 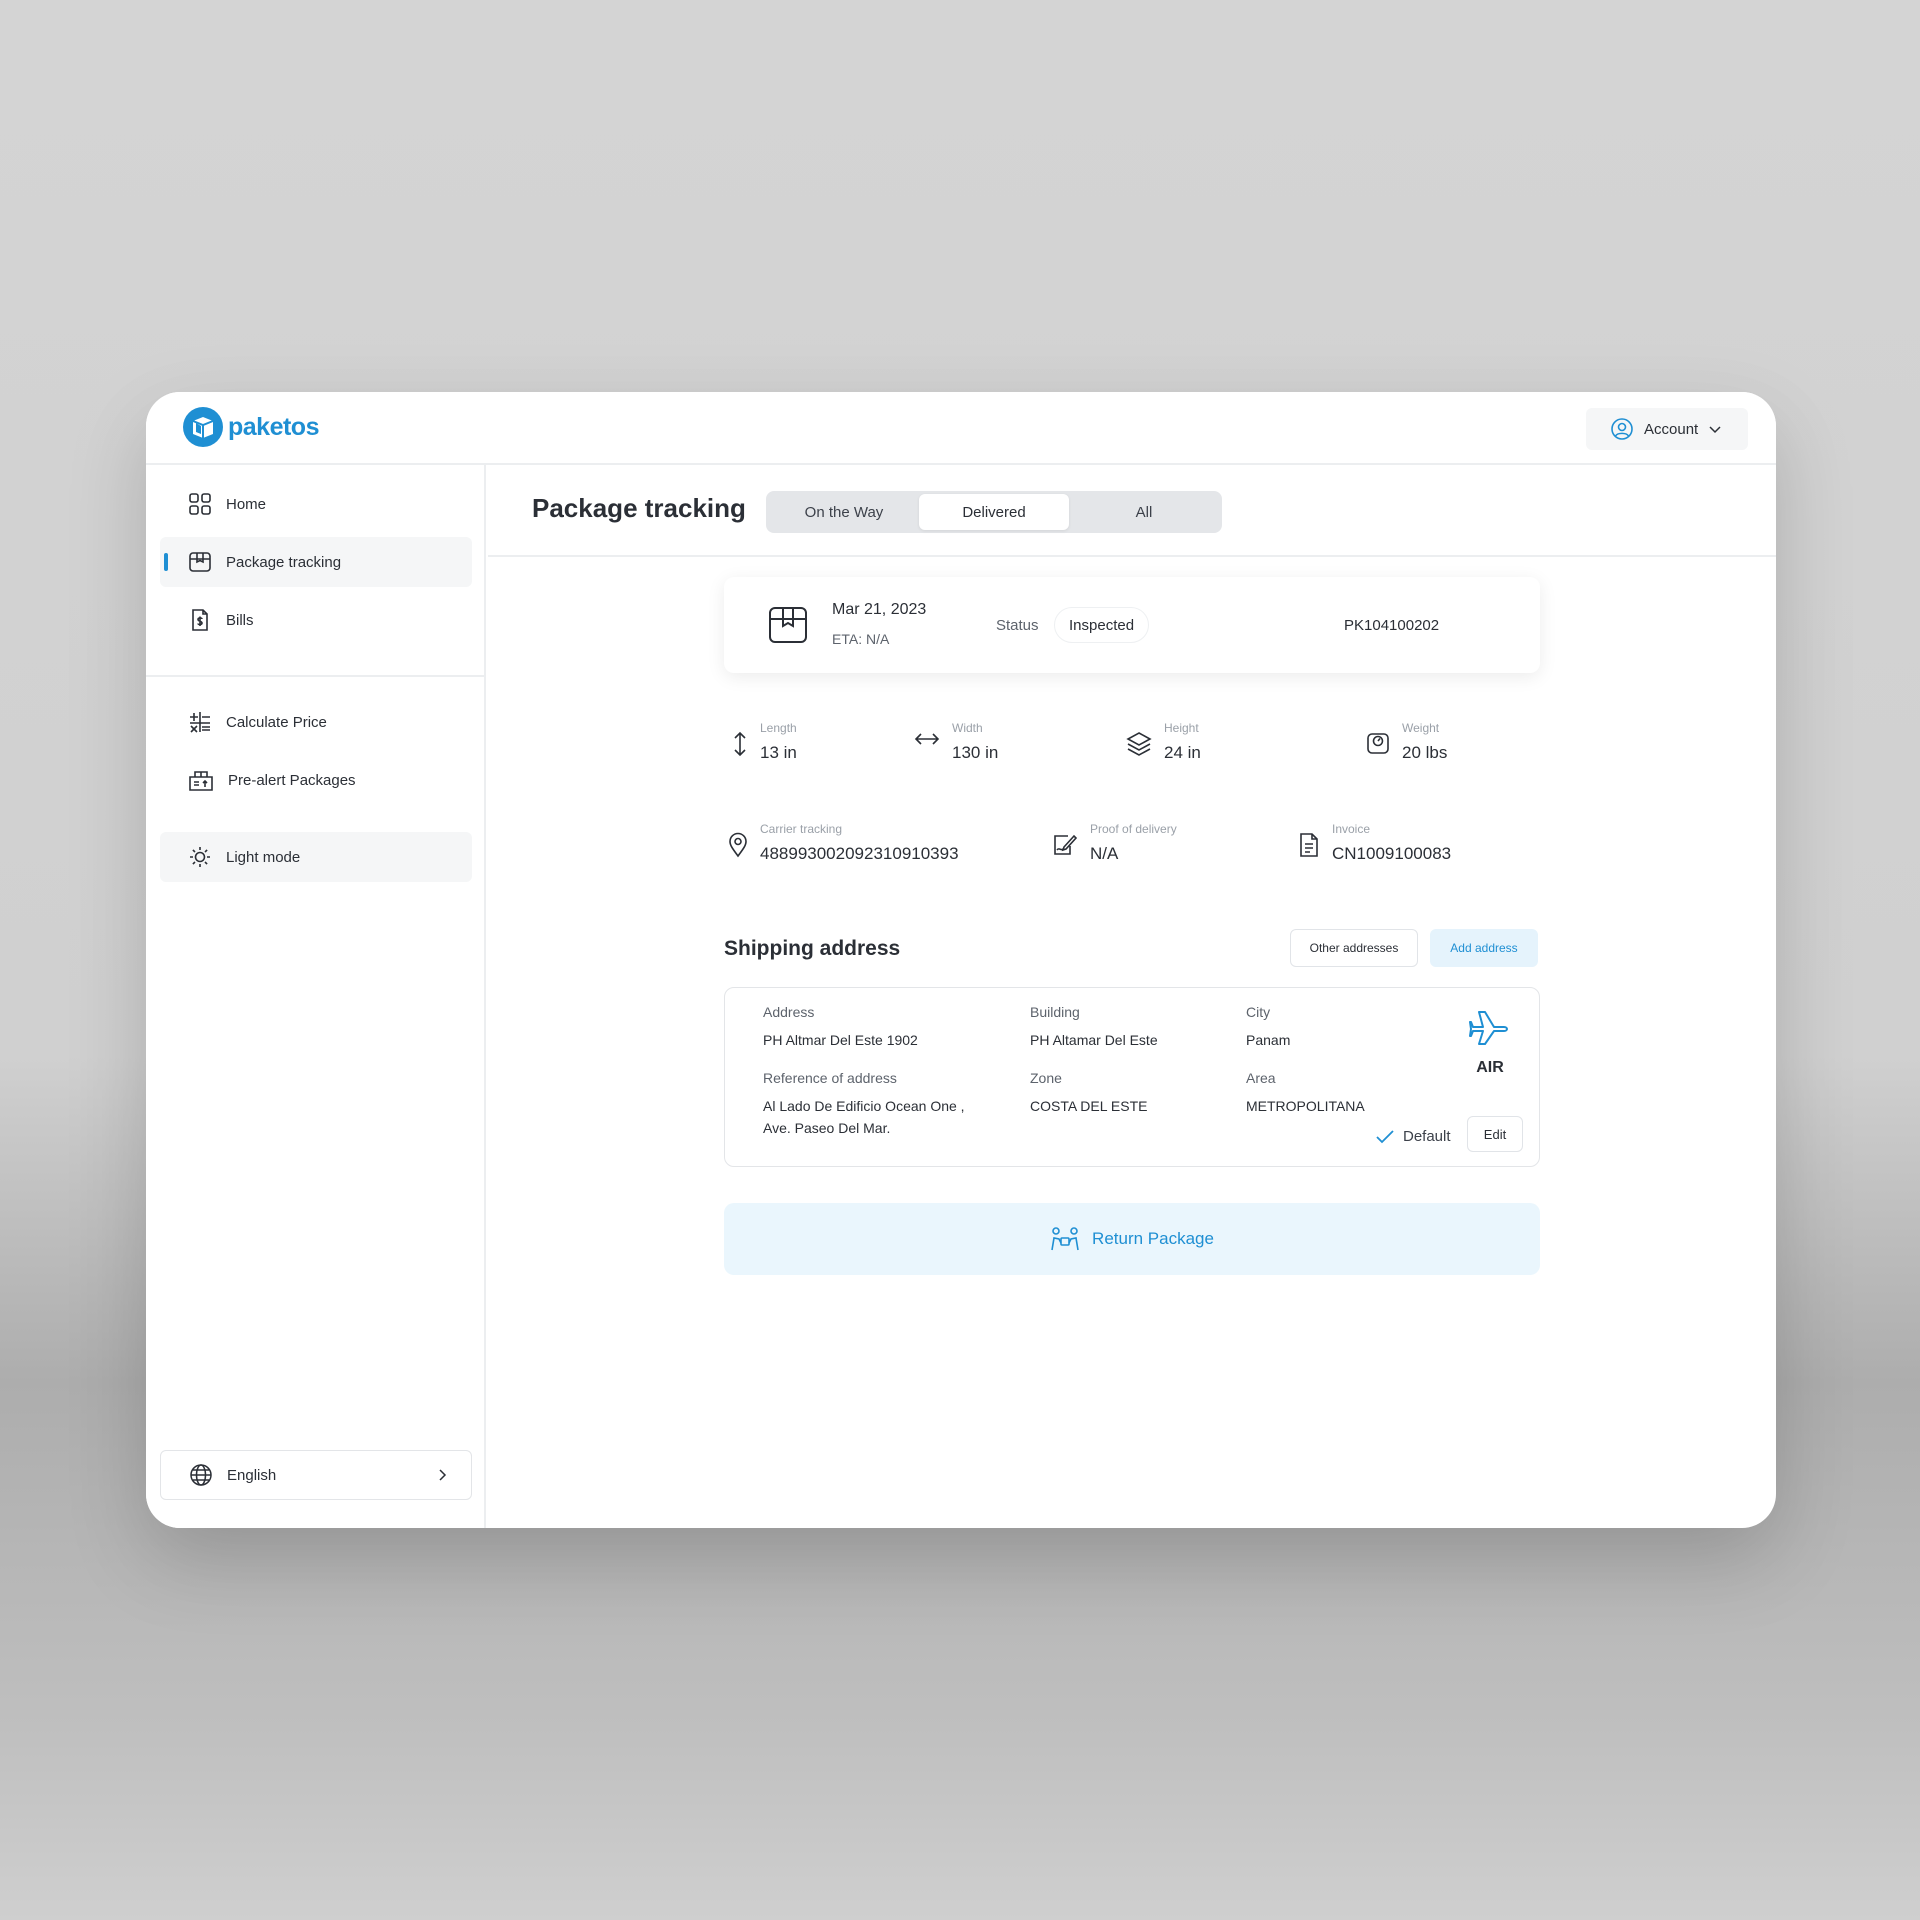 I want to click on vertical-arrow-icon, so click(x=740, y=744).